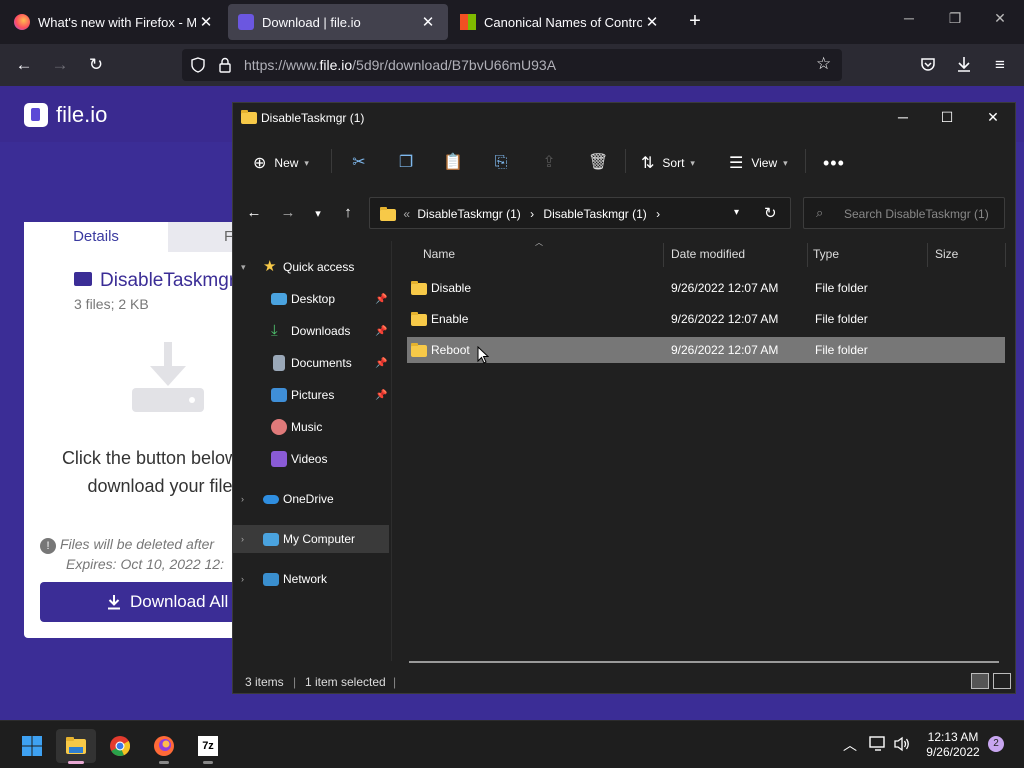 The height and width of the screenshot is (768, 1024). I want to click on file-date: 9/26/2022 12:07 AM, so click(725, 350).